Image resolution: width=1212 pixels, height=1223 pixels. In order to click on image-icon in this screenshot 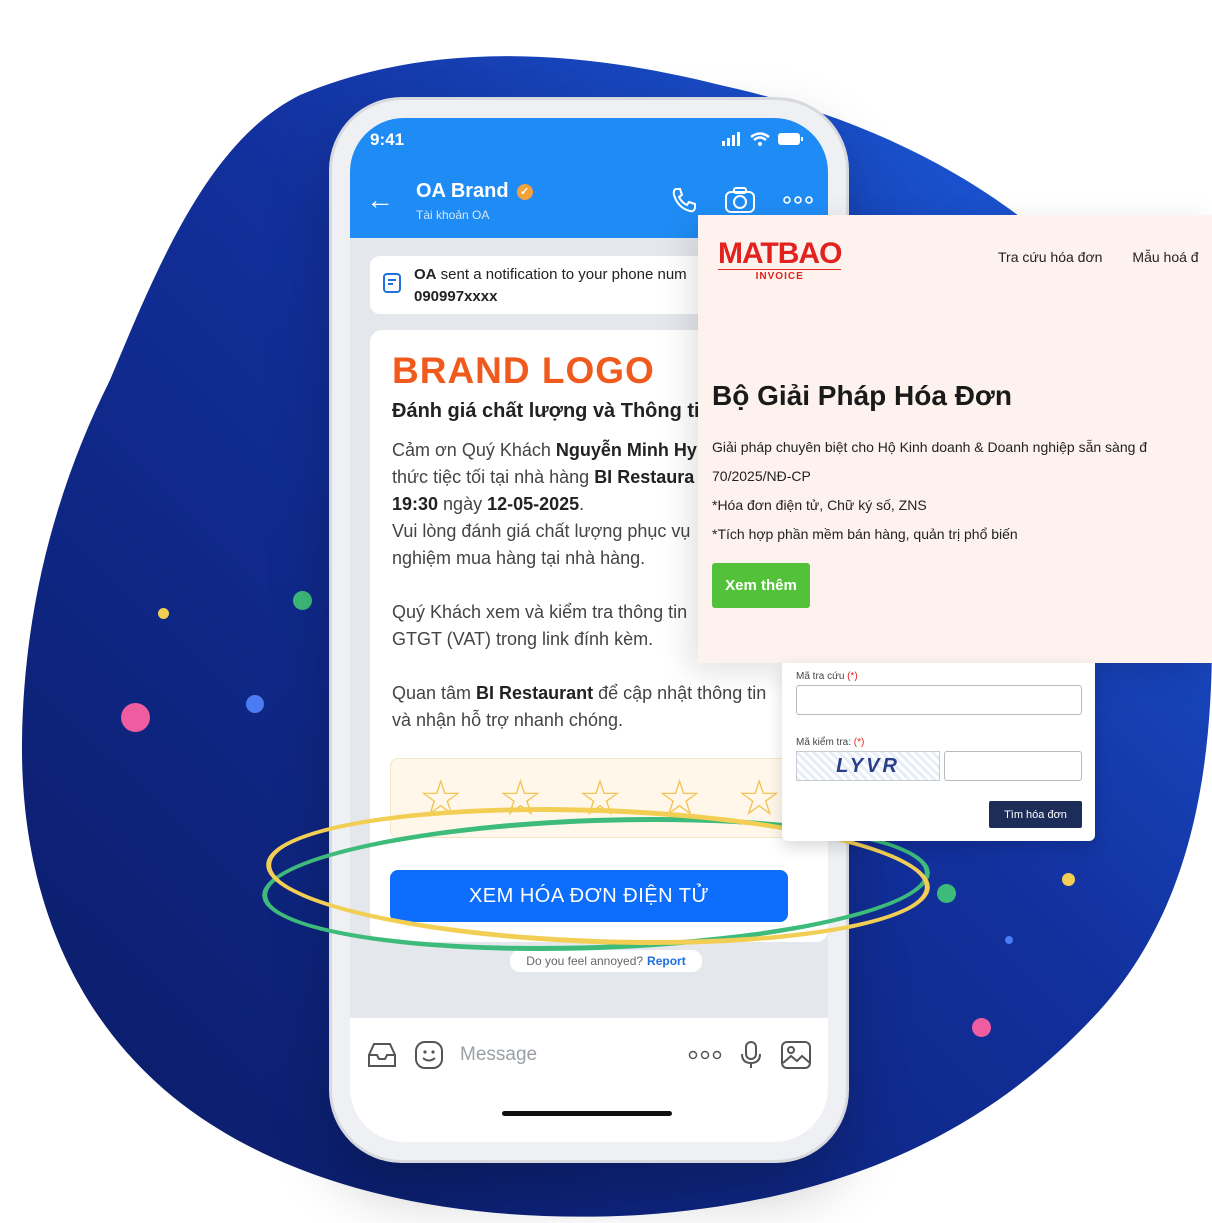, I will do `click(796, 1055)`.